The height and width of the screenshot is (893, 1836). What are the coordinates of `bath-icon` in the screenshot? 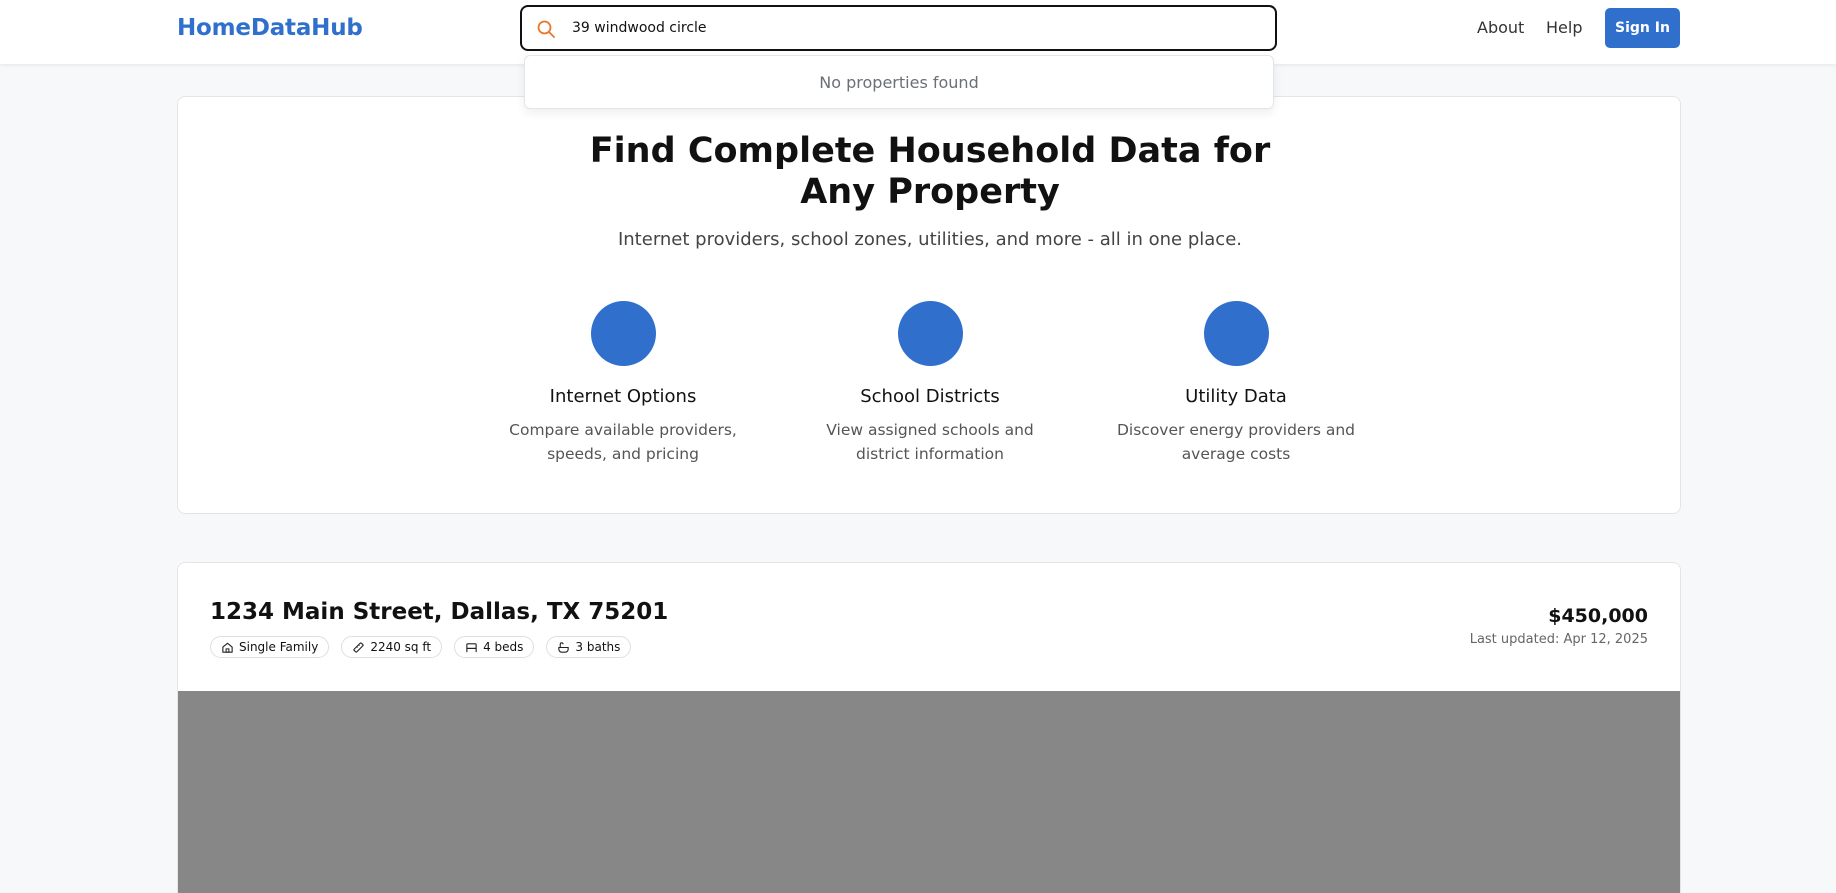 It's located at (564, 647).